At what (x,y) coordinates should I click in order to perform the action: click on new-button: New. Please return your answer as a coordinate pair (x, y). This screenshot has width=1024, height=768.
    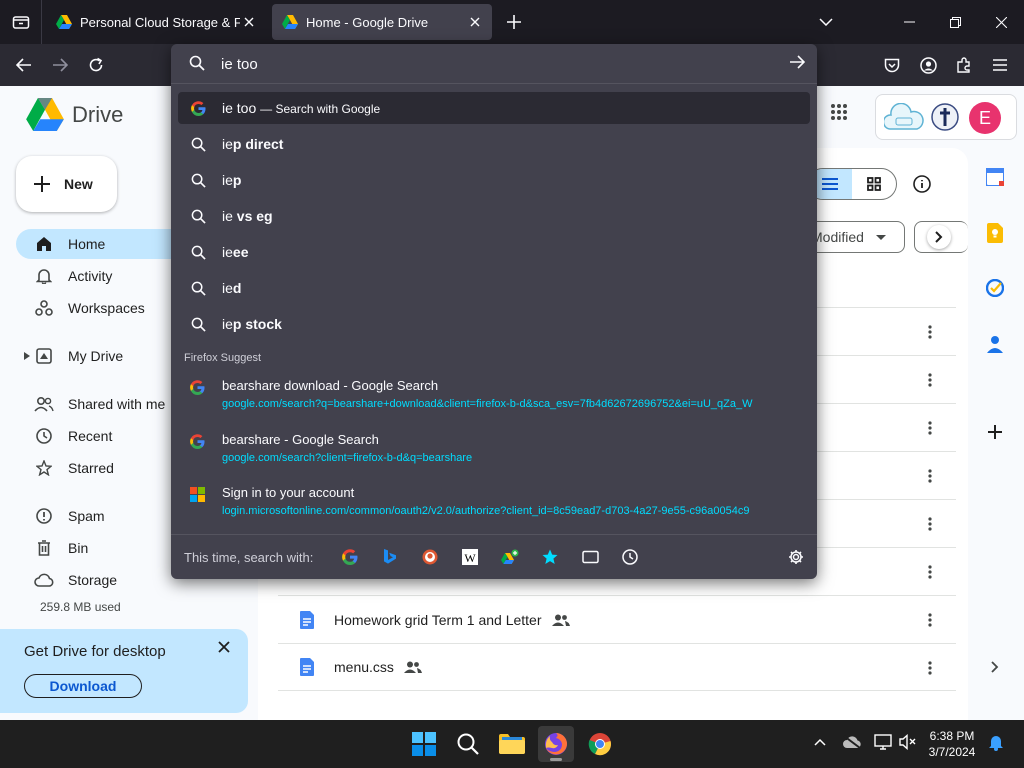
    Looking at the image, I should click on (66, 184).